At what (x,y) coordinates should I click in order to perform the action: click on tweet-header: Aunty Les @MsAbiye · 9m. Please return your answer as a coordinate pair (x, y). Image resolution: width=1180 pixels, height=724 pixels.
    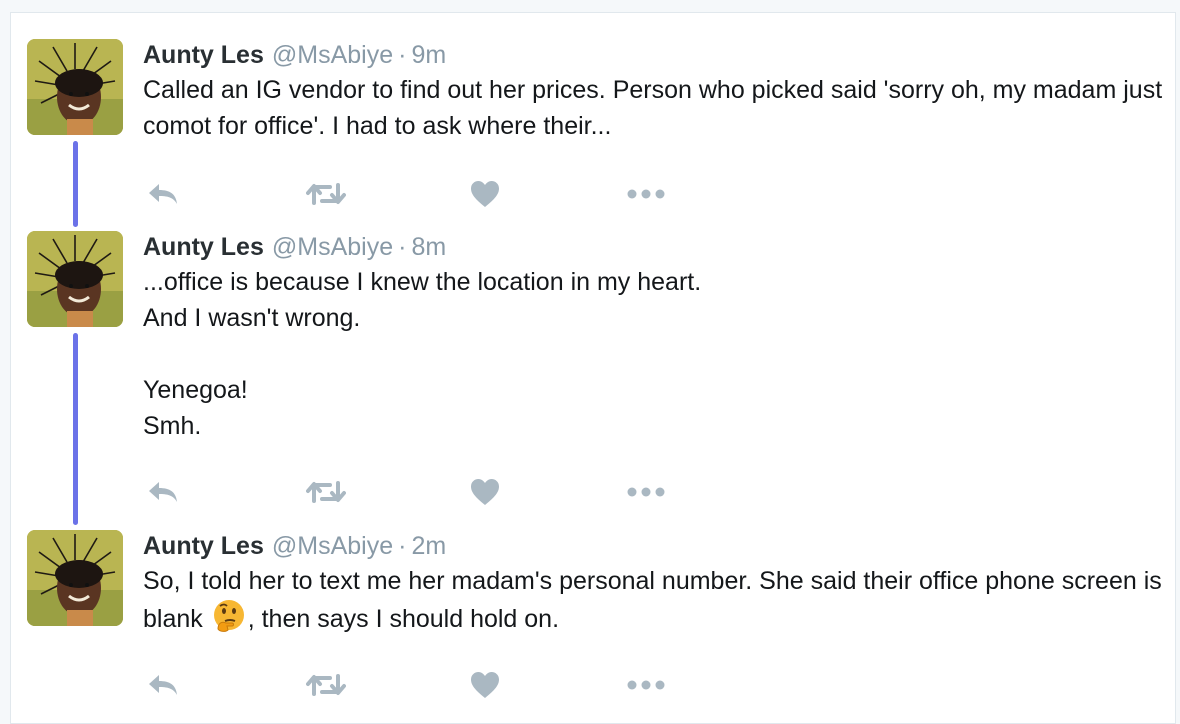
    Looking at the image, I should click on (294, 55).